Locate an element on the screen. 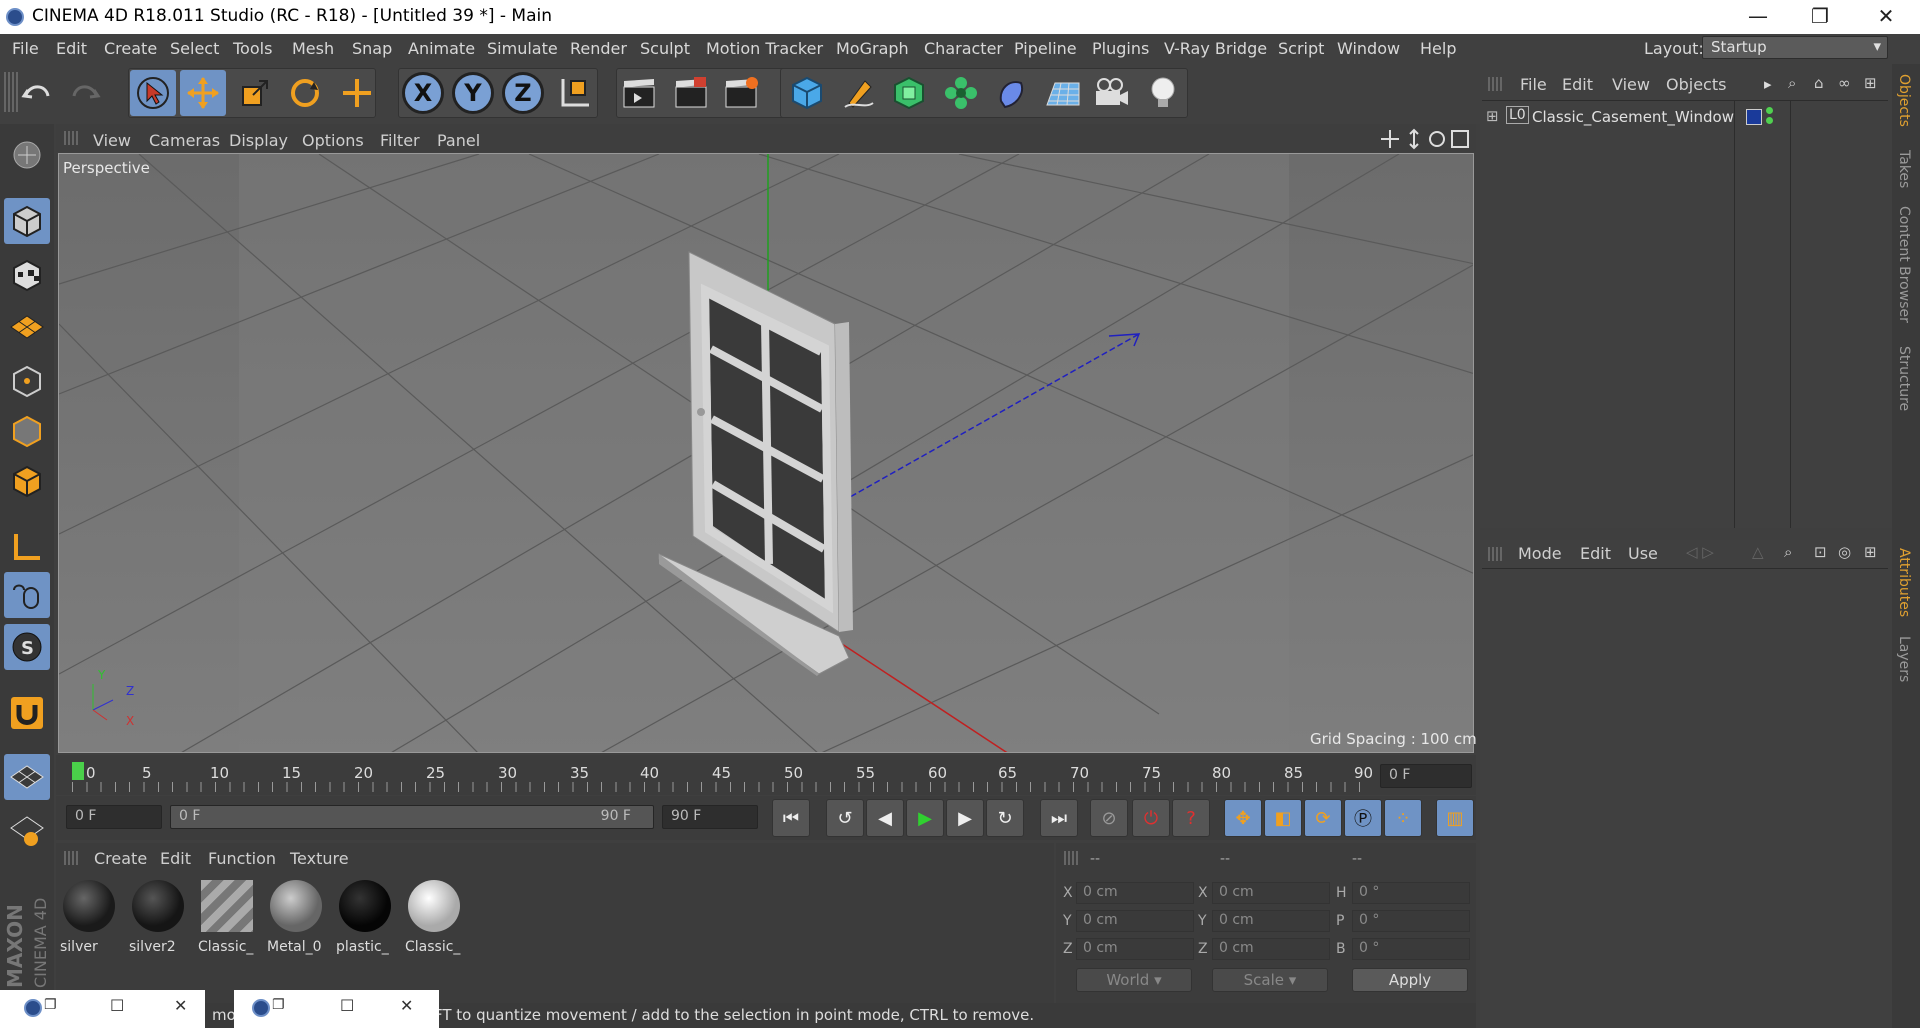  material-swatch: Classic_ is located at coordinates (433, 918).